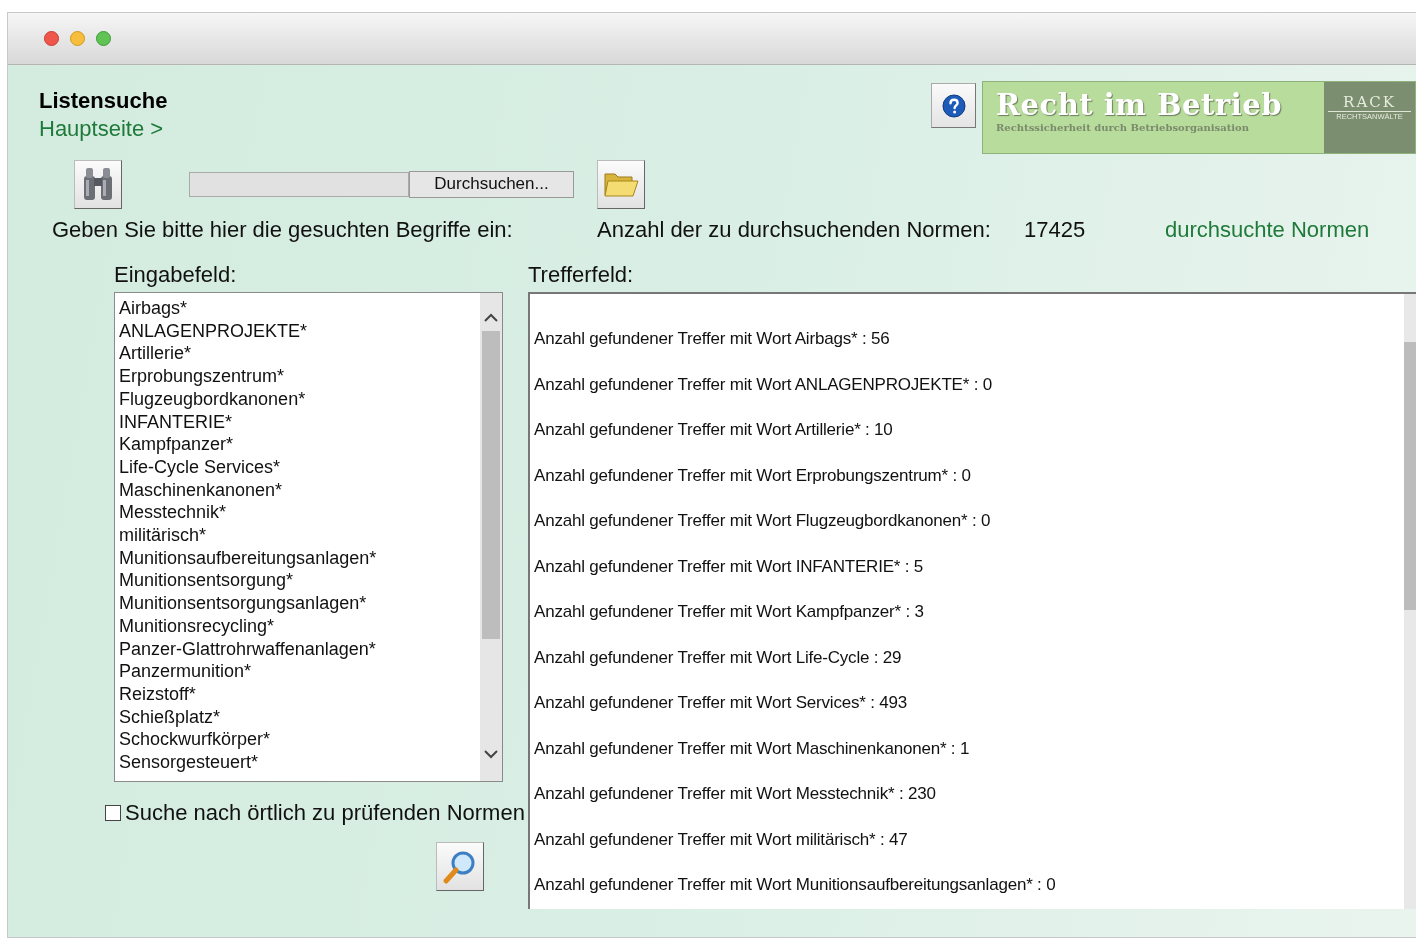 This screenshot has height=938, width=1416. What do you see at coordinates (173, 513) in the screenshot?
I see `search-term: Messtechnik*` at bounding box center [173, 513].